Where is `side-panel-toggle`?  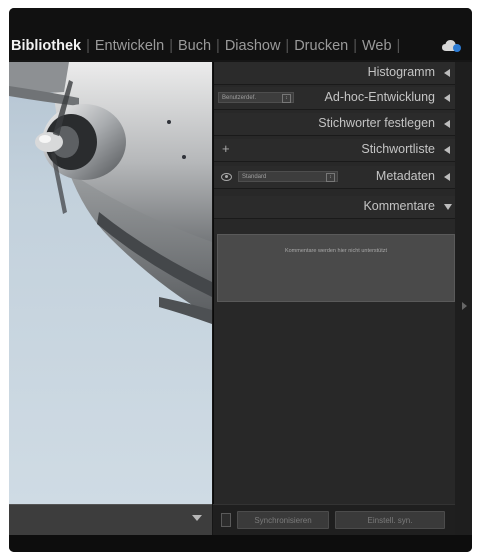
side-panel-toggle is located at coordinates (463, 298).